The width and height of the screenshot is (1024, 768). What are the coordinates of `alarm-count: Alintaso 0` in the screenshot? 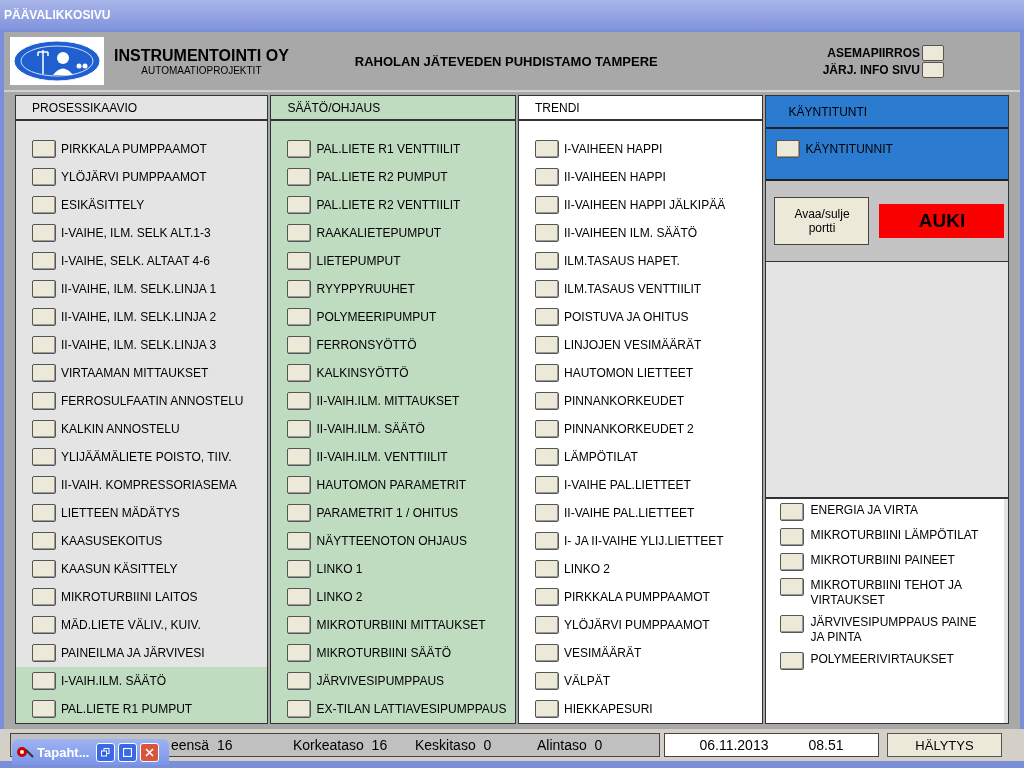 It's located at (570, 745).